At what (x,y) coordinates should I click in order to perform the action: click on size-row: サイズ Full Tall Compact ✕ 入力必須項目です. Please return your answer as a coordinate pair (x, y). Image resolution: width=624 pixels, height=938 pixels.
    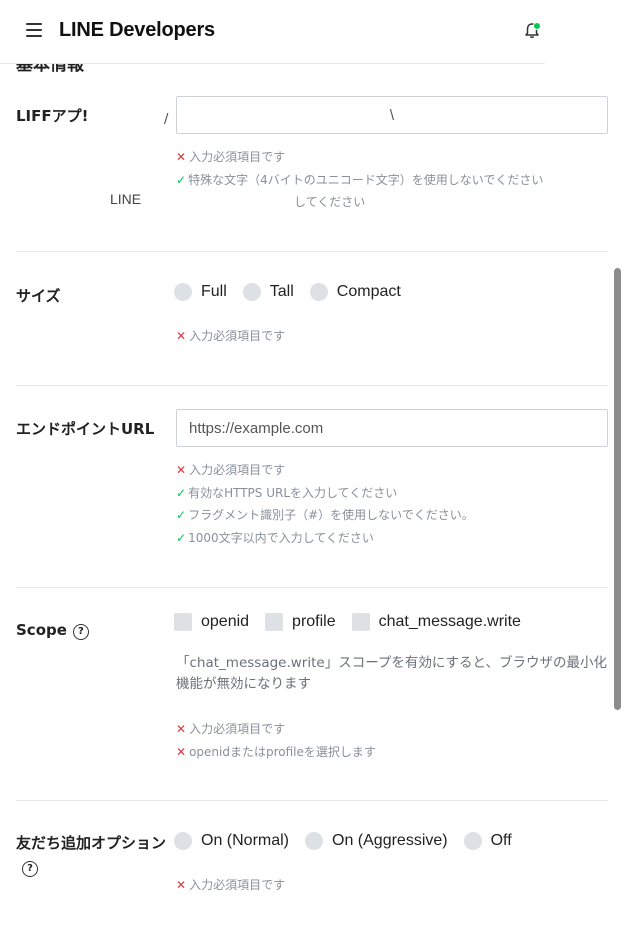
    Looking at the image, I should click on (312, 319).